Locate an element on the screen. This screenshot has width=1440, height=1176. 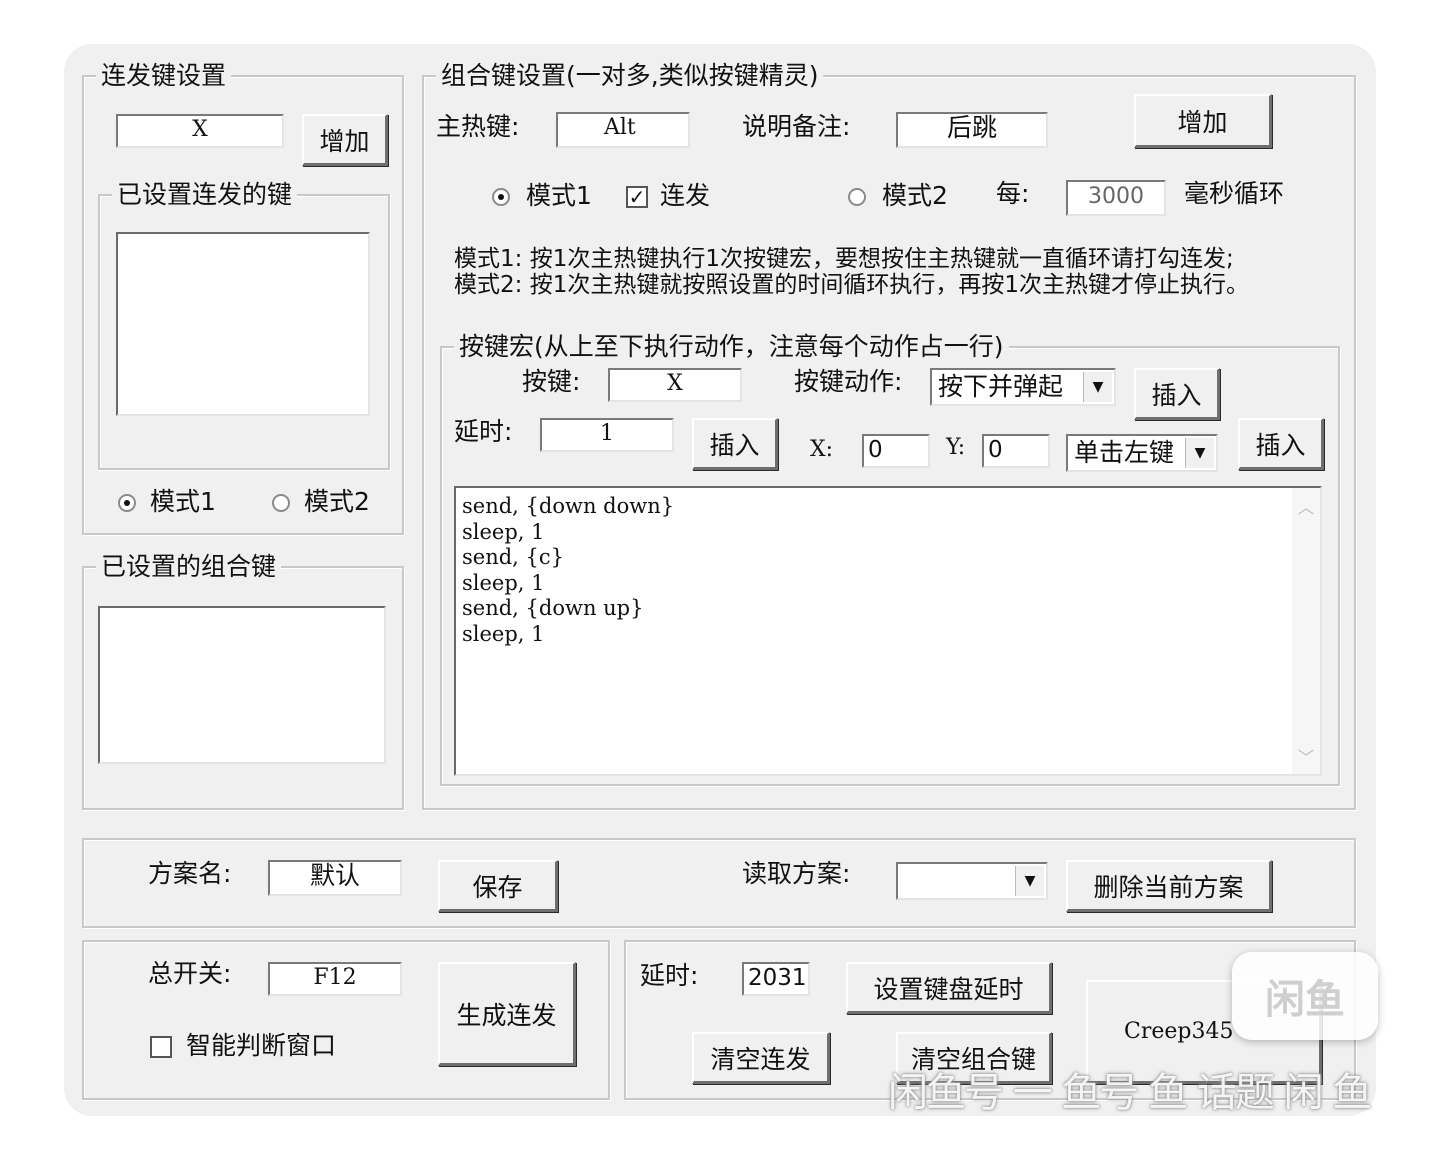
scheme-name-input: 默认 is located at coordinates (335, 878).